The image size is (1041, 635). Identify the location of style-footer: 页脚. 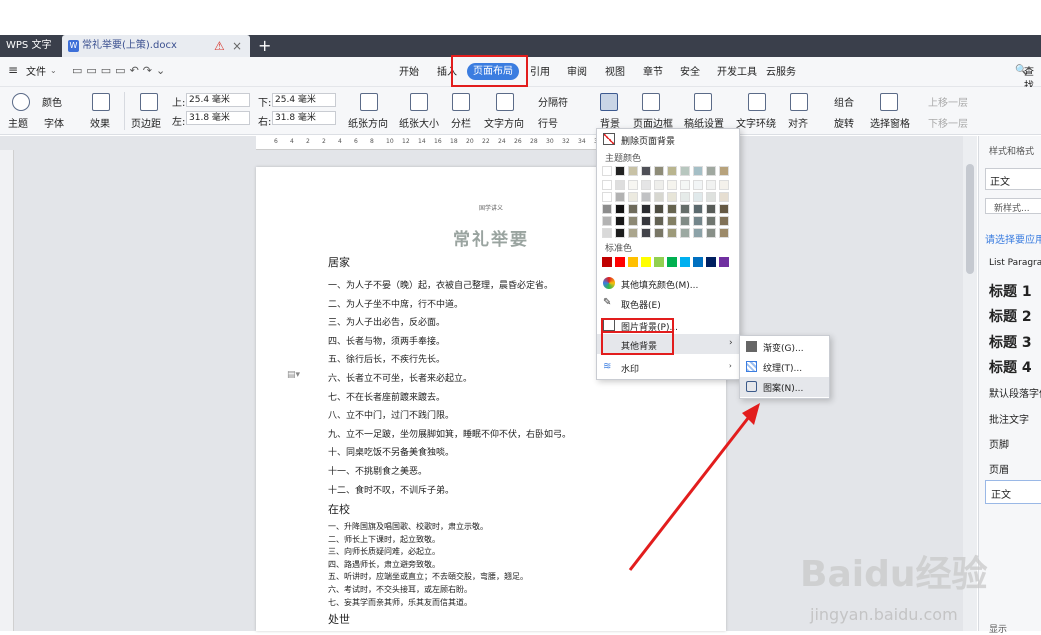
(999, 443).